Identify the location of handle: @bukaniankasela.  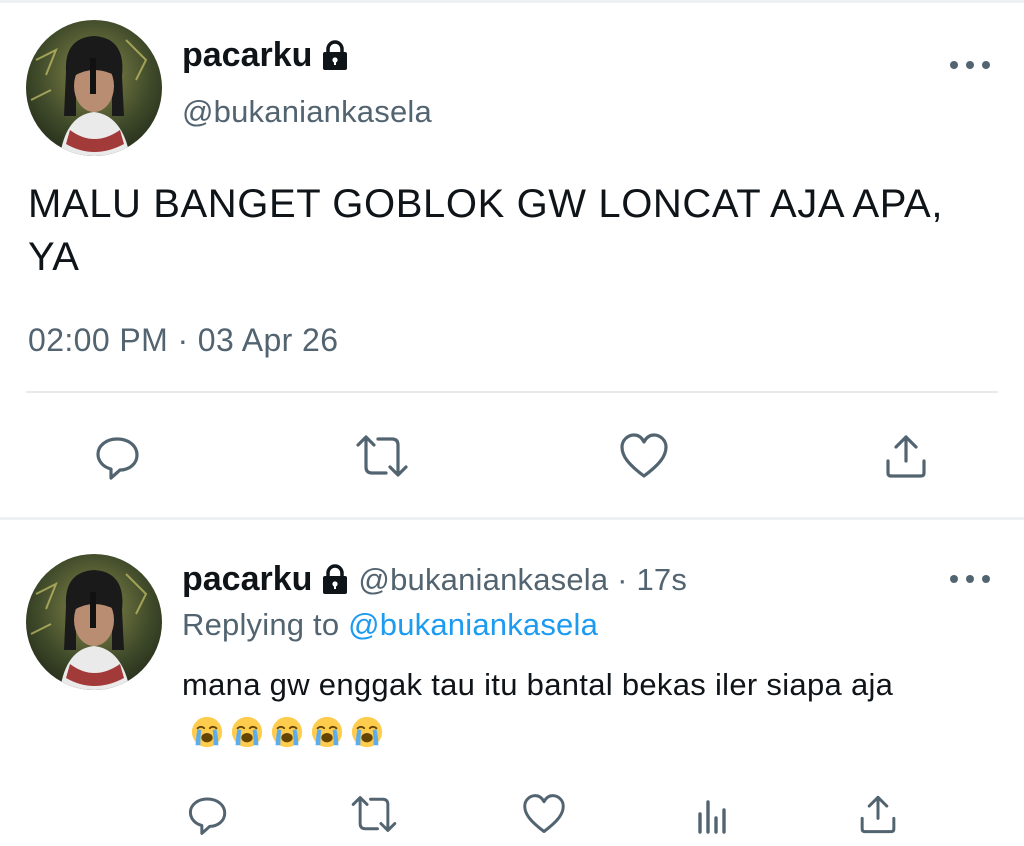
(307, 112).